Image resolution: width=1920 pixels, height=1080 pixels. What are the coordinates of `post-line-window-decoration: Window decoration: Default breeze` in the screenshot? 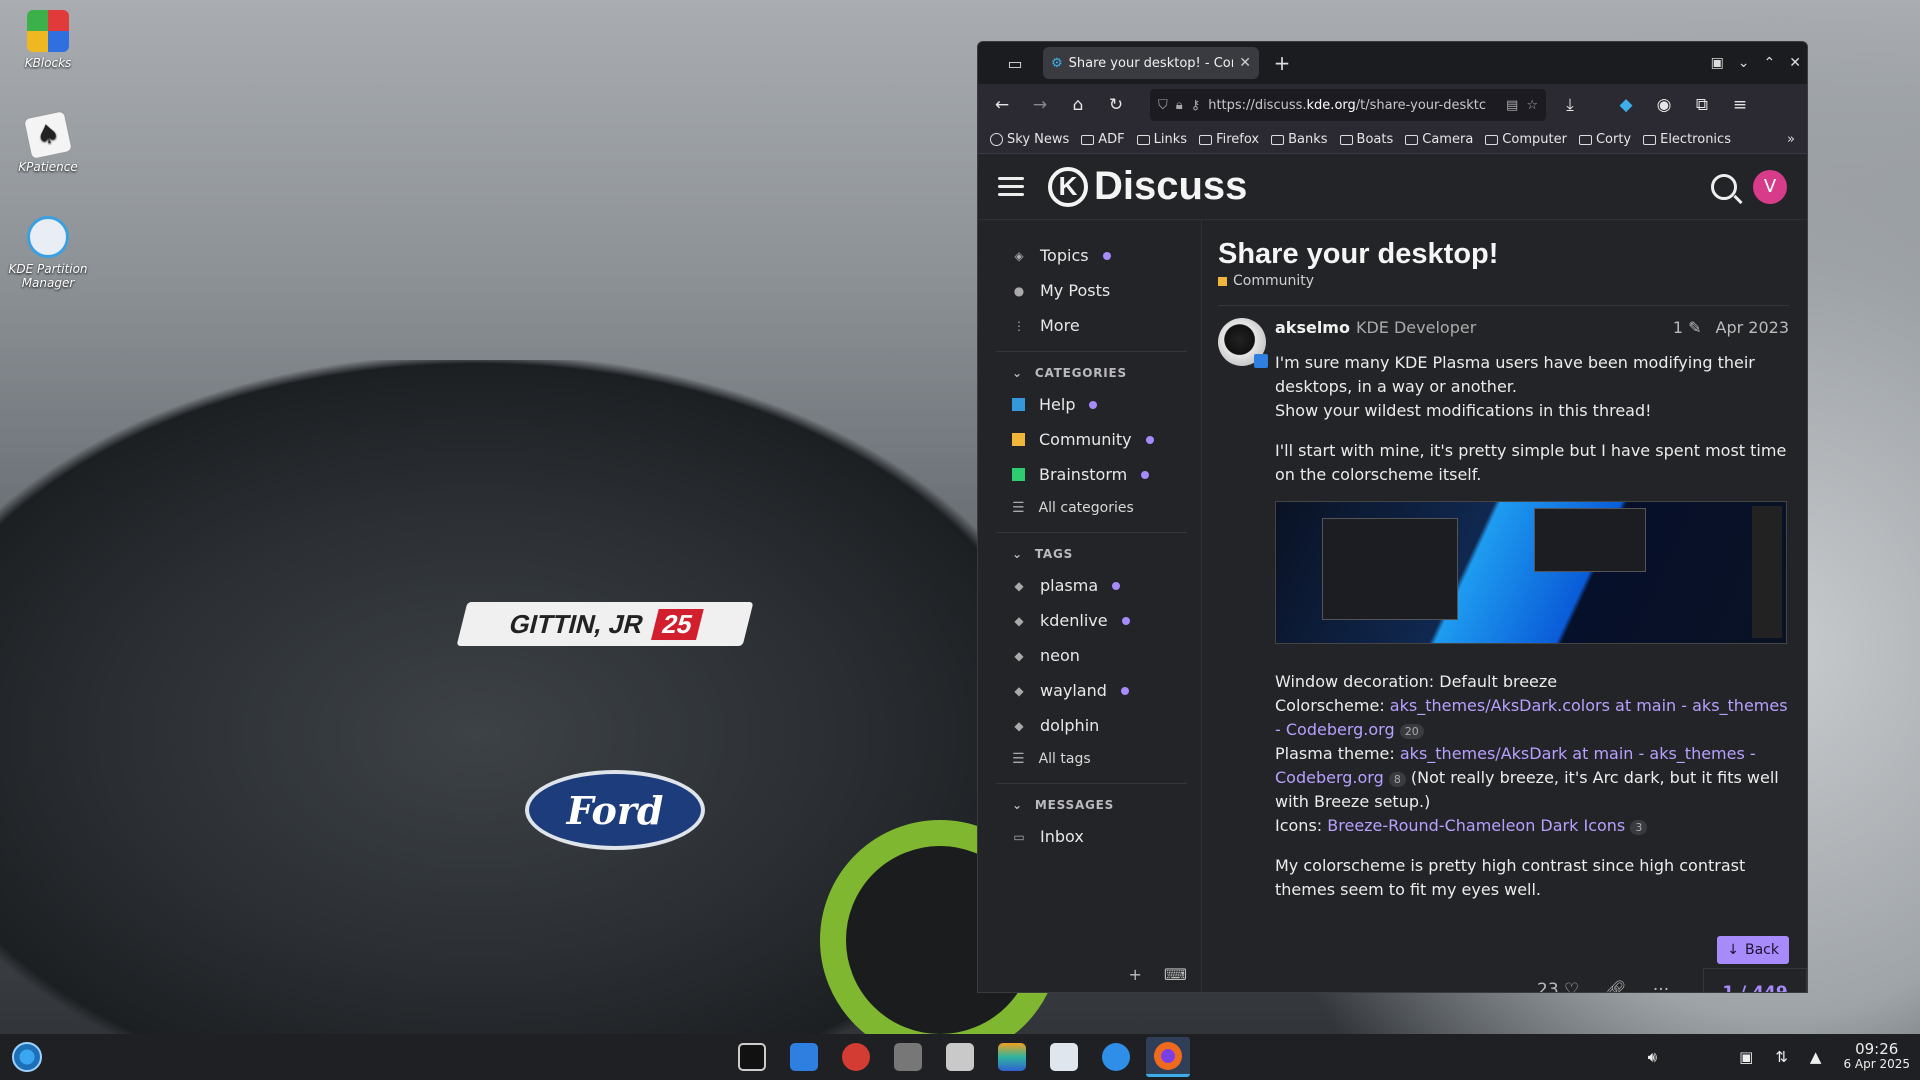 It's located at (1416, 681).